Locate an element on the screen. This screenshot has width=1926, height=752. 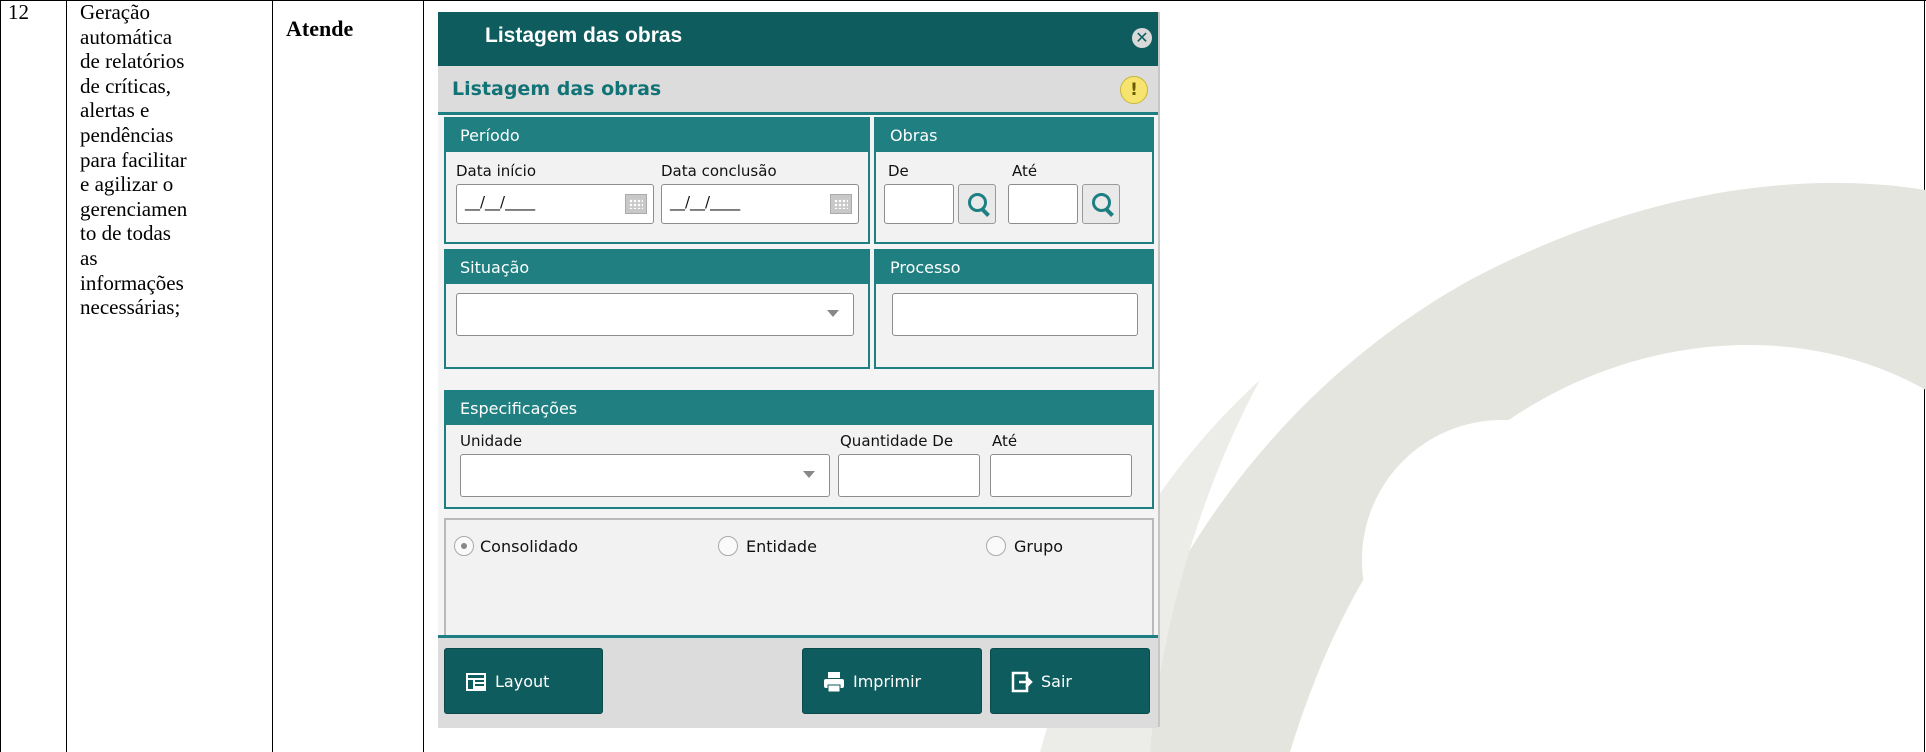
processo-input is located at coordinates (1015, 314).